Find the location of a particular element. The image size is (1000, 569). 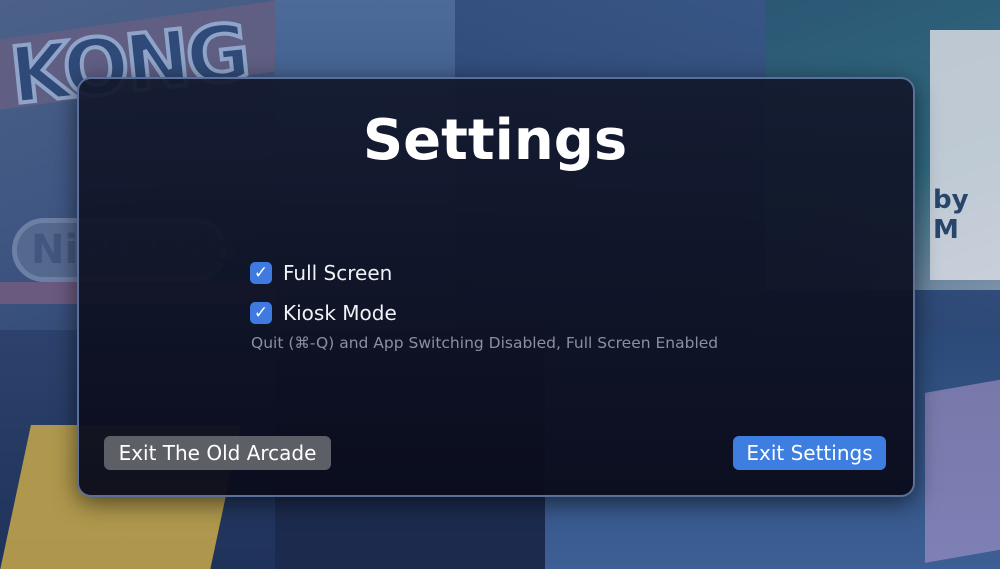

kiosk-mode-label: Kiosk Mode is located at coordinates (340, 313).